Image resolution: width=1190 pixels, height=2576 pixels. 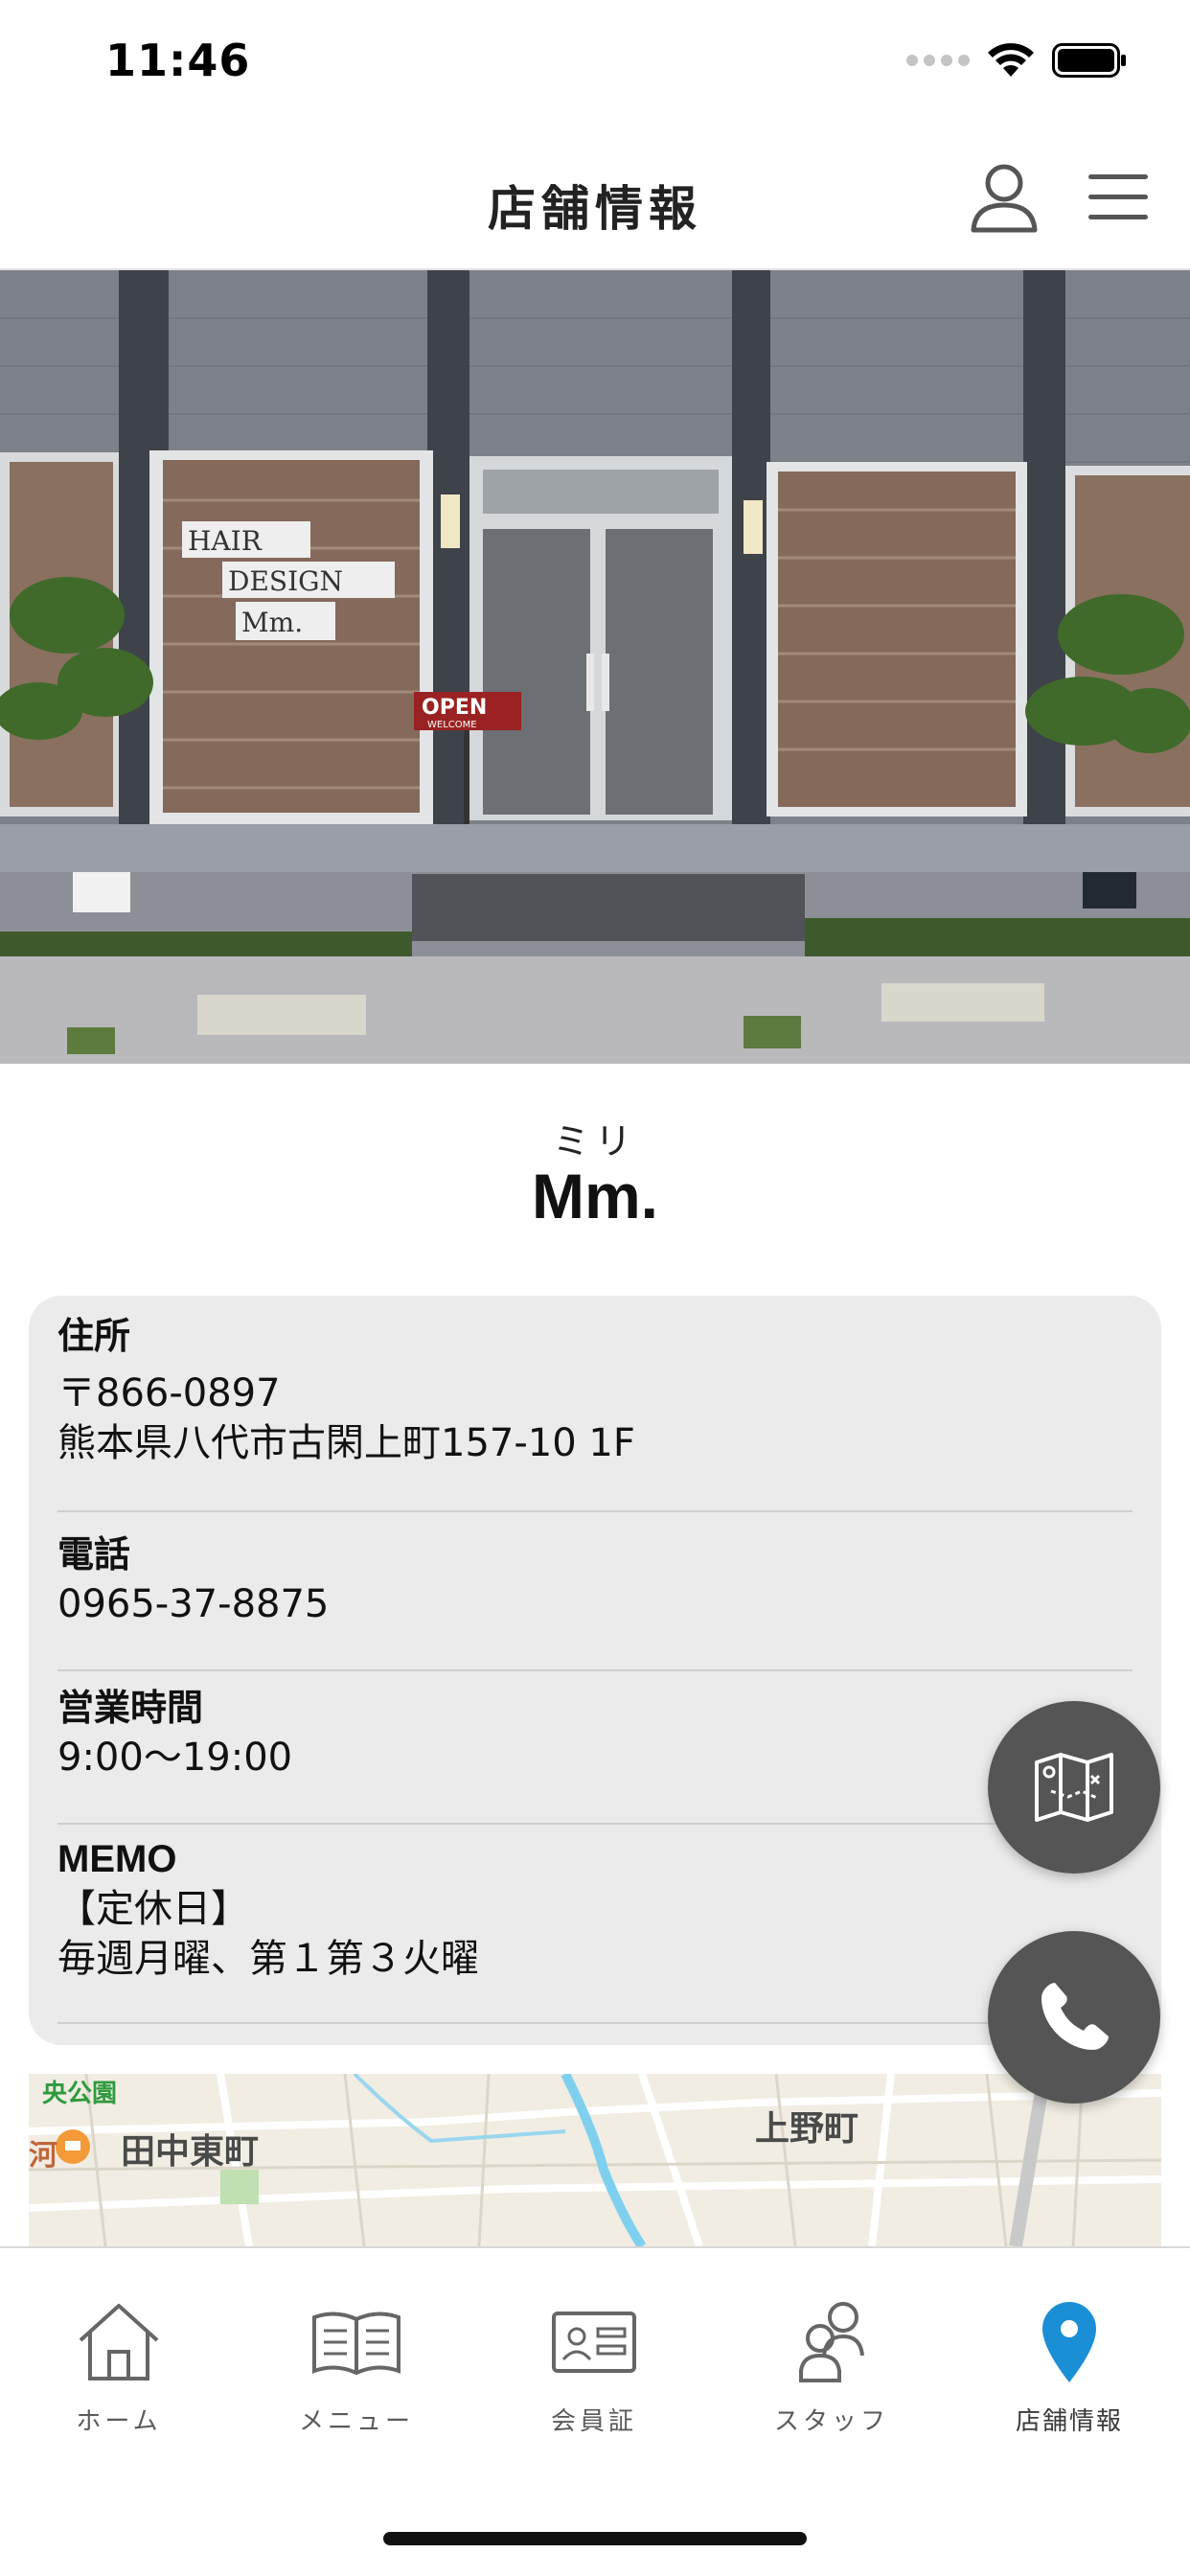 I want to click on address-label: 住所, so click(x=94, y=1336).